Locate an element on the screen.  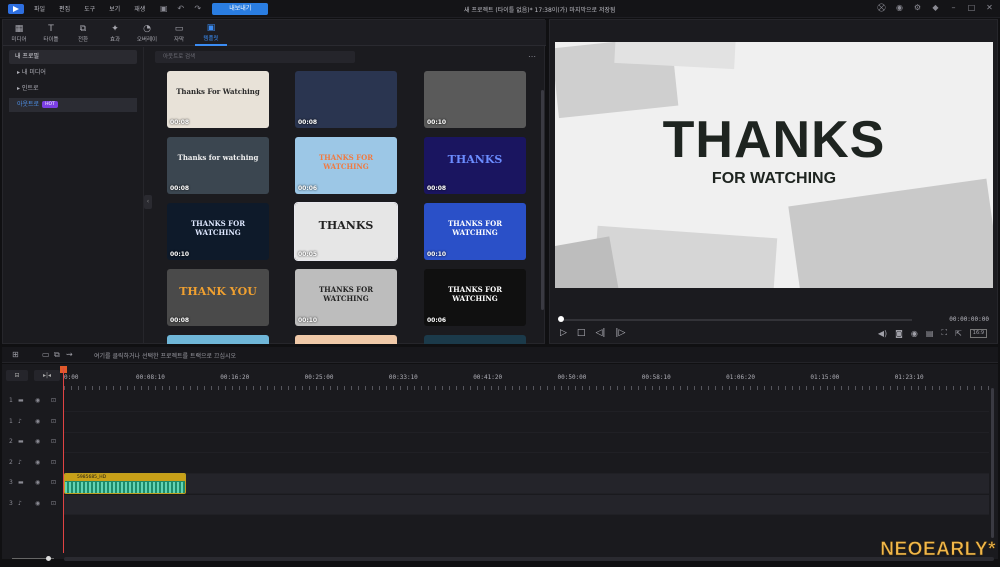
category-my-media: ▸ 내 미디어 is located at coordinates (73, 73).